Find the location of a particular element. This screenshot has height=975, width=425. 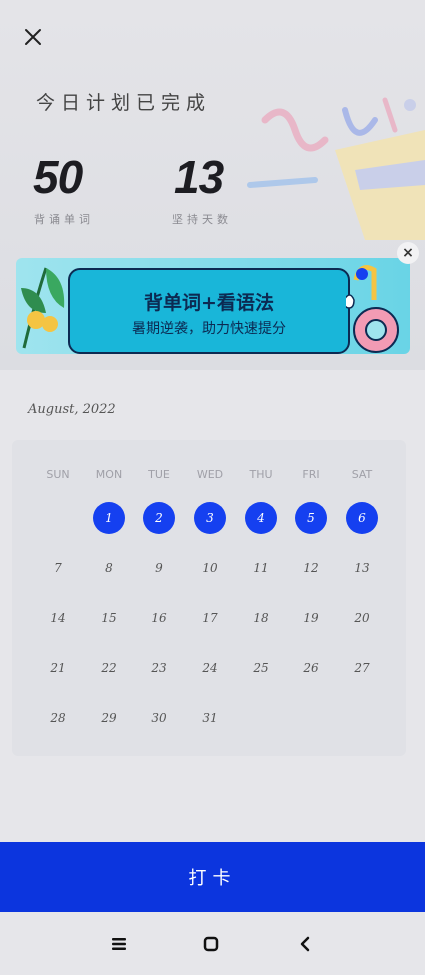

close-button is located at coordinates (33, 37).